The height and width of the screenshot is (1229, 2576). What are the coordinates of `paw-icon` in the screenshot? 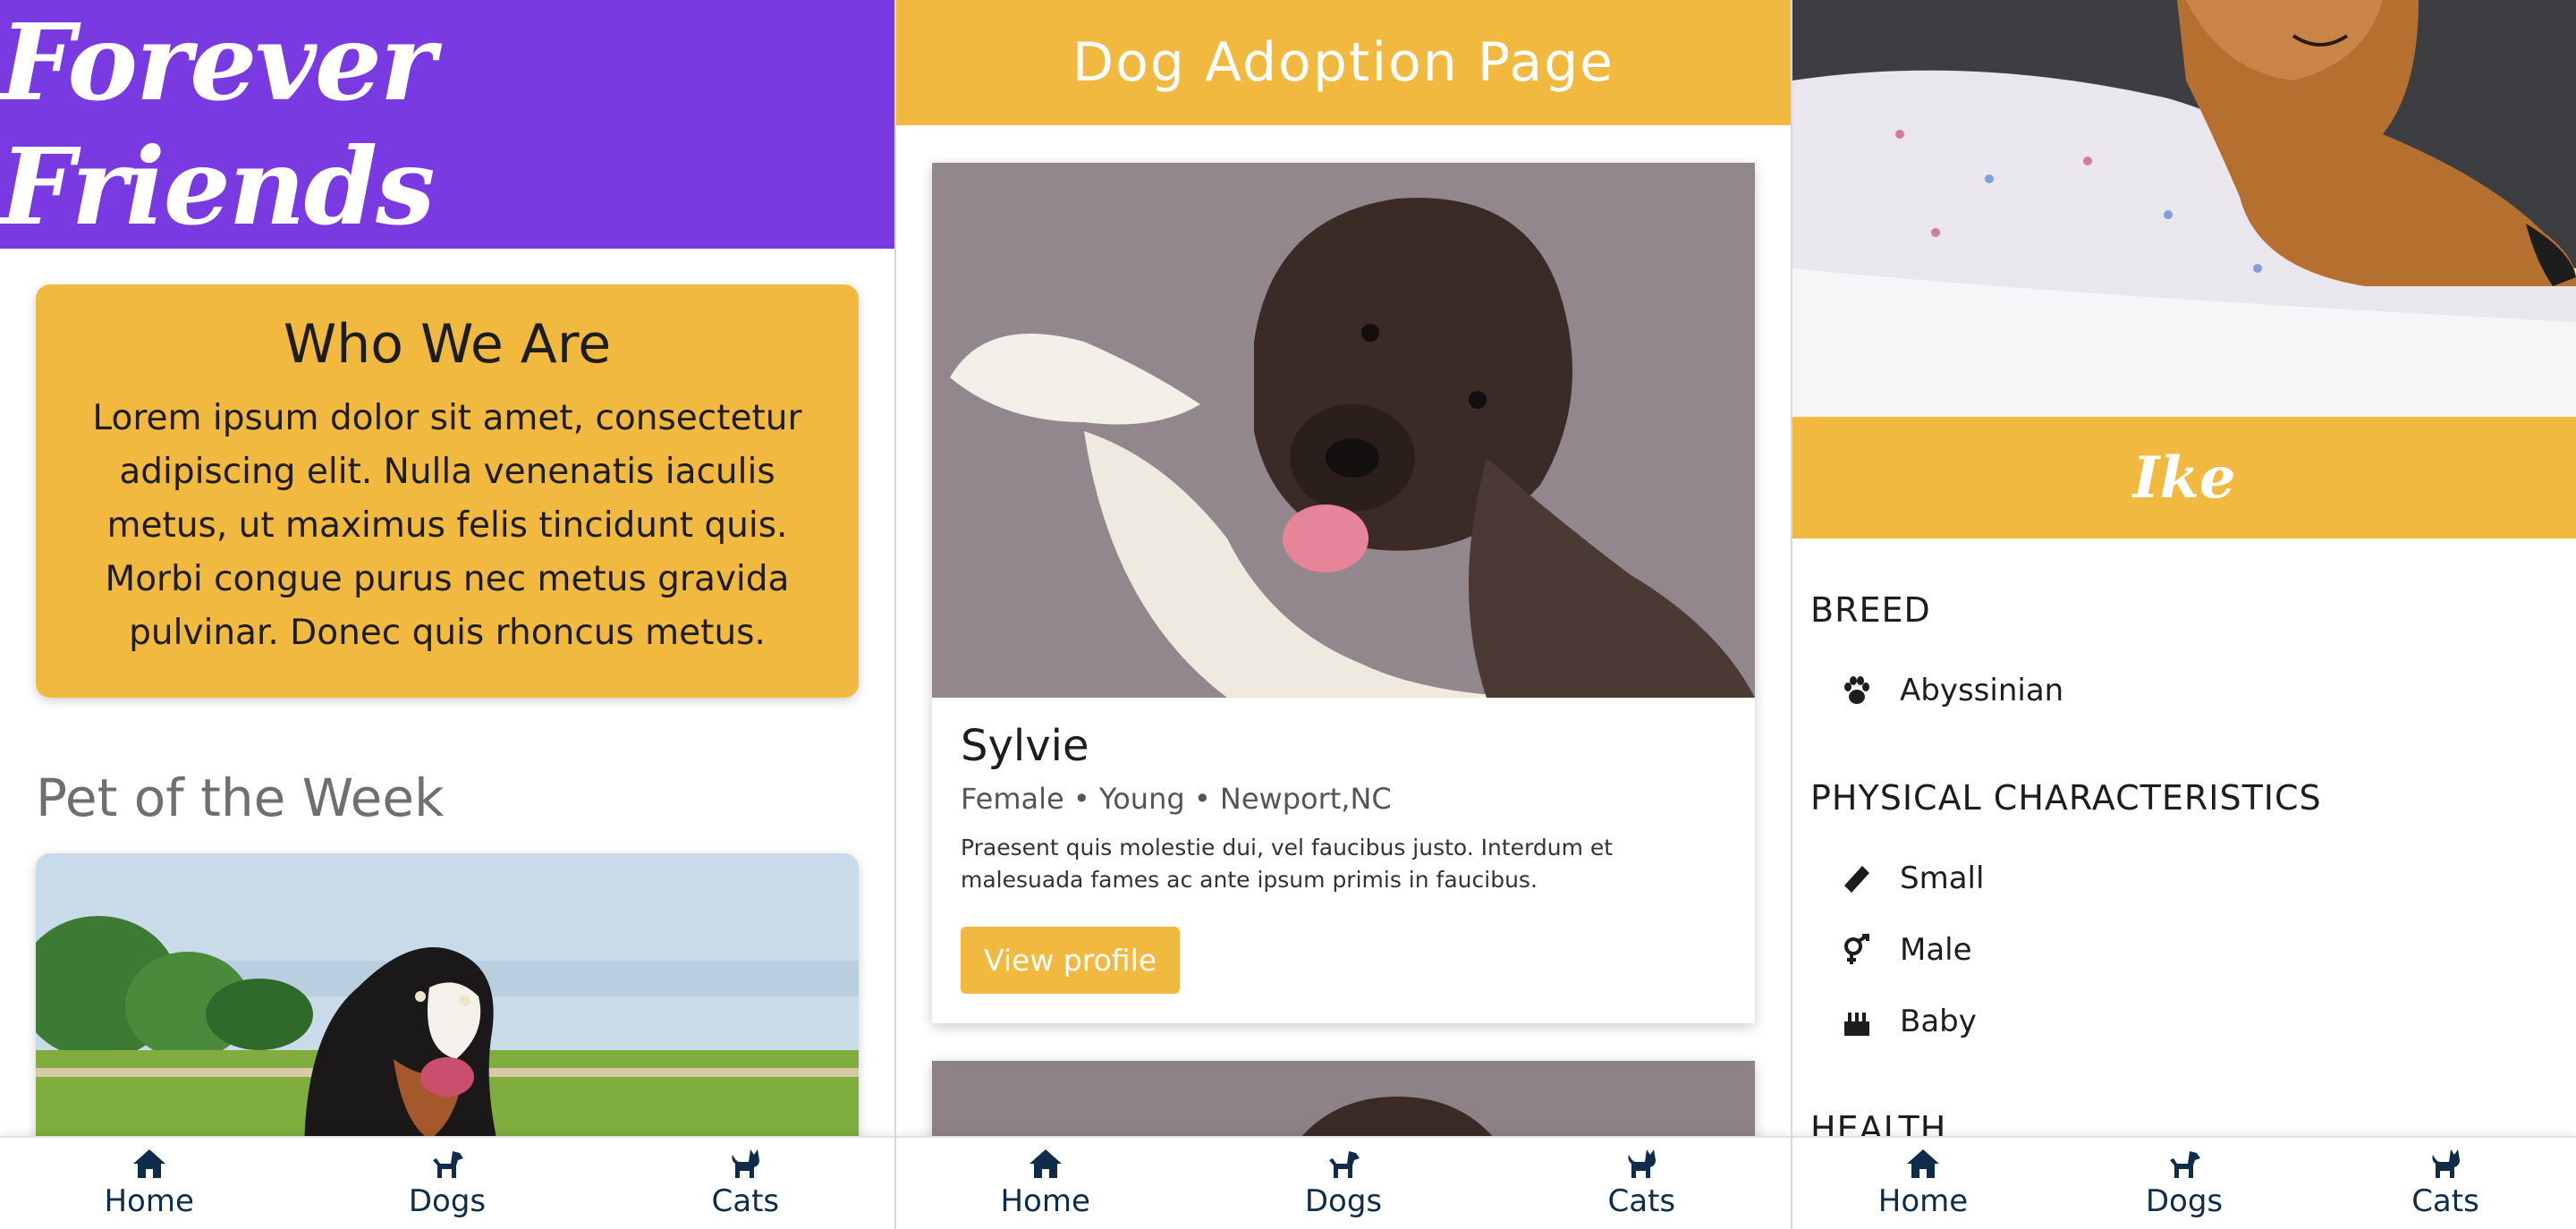 It's located at (1856, 690).